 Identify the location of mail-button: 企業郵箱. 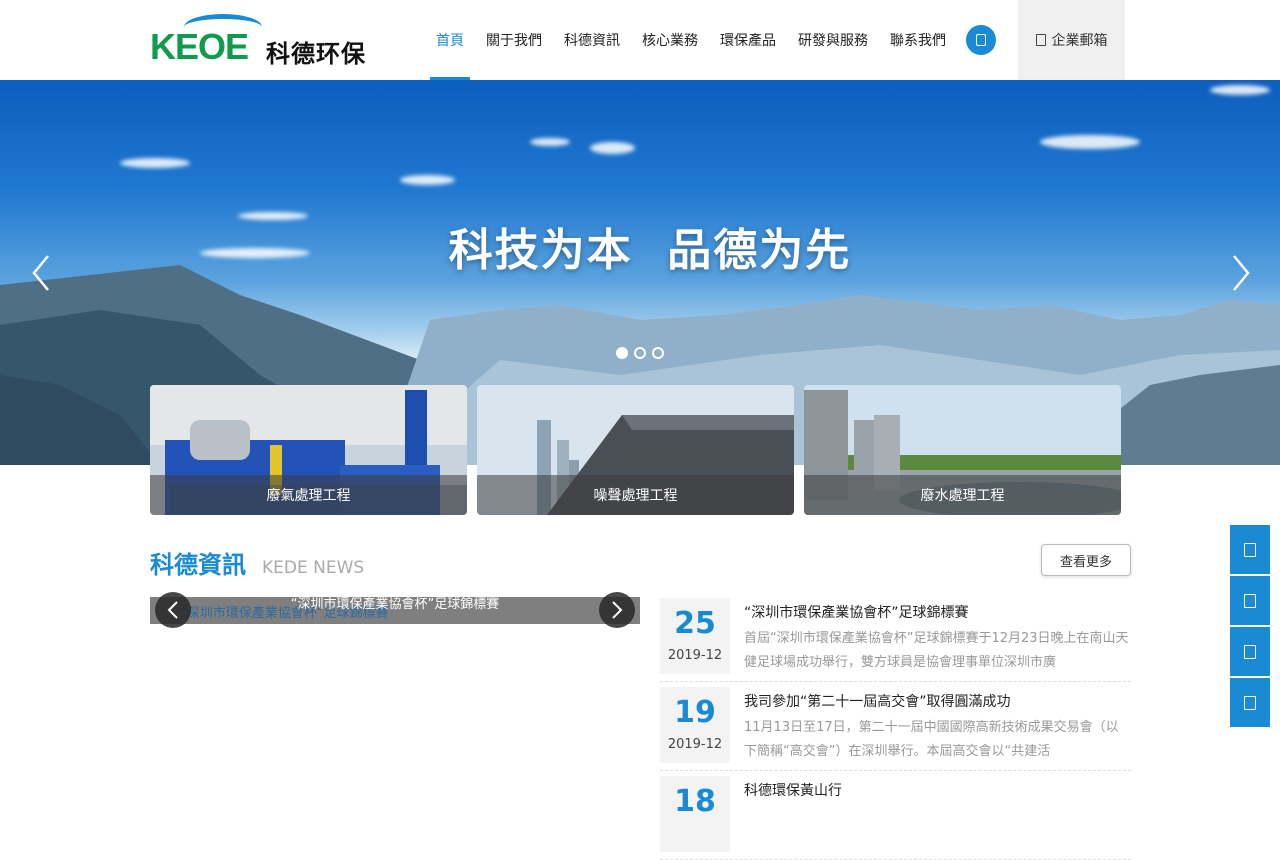
(1071, 40).